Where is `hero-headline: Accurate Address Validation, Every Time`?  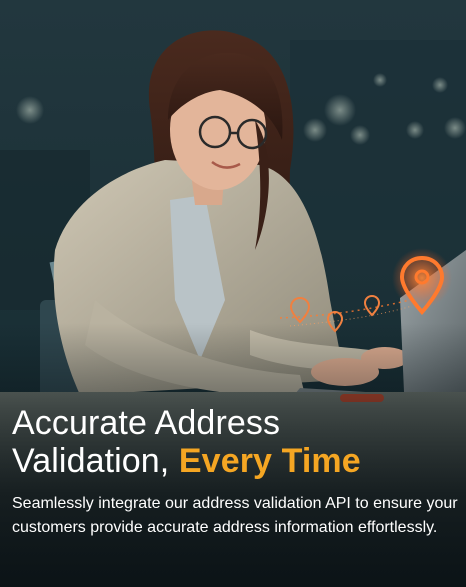
hero-headline: Accurate Address Validation, Every Time is located at coordinates (236, 442).